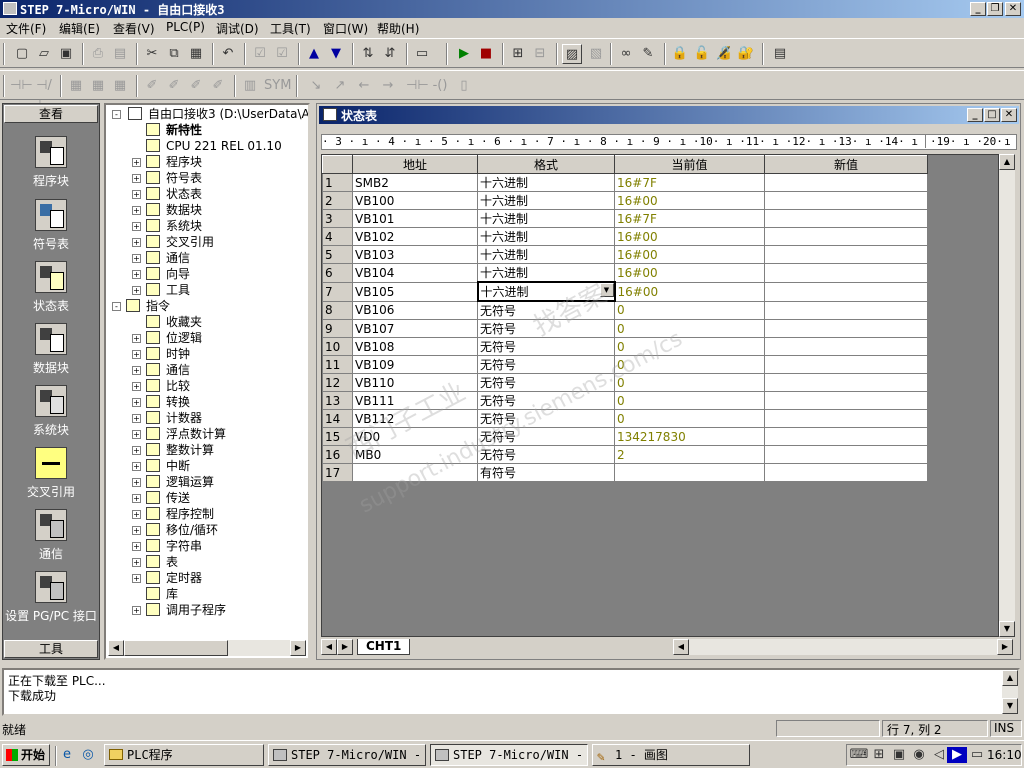 Image resolution: width=1024 pixels, height=768 pixels. Describe the element at coordinates (120, 54) in the screenshot. I see `print-preview-icon: ▤` at that location.